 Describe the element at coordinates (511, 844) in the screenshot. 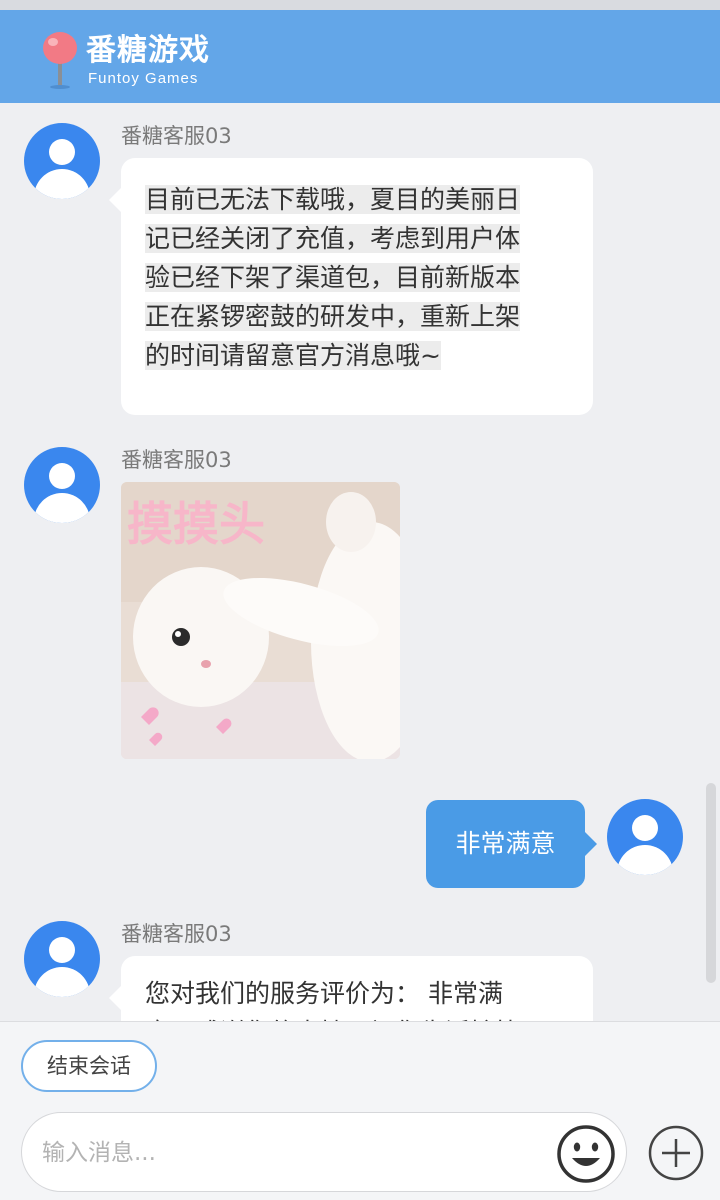

I see `user-message-bubble: 非常满意` at that location.